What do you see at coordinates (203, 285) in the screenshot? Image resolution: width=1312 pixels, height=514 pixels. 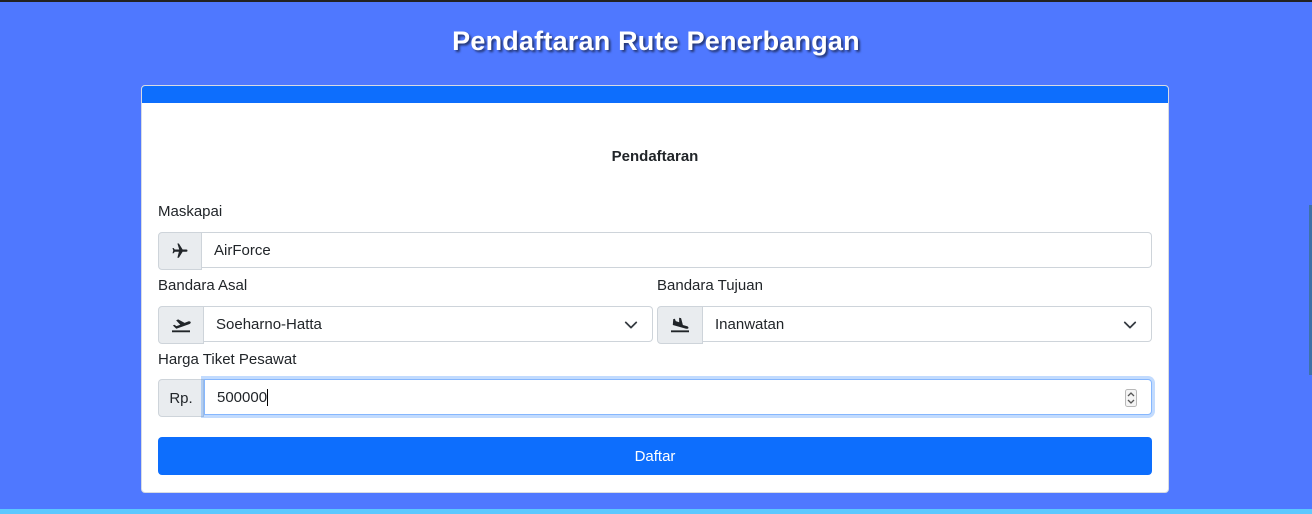 I see `bandara-asal-label: Bandara Asal` at bounding box center [203, 285].